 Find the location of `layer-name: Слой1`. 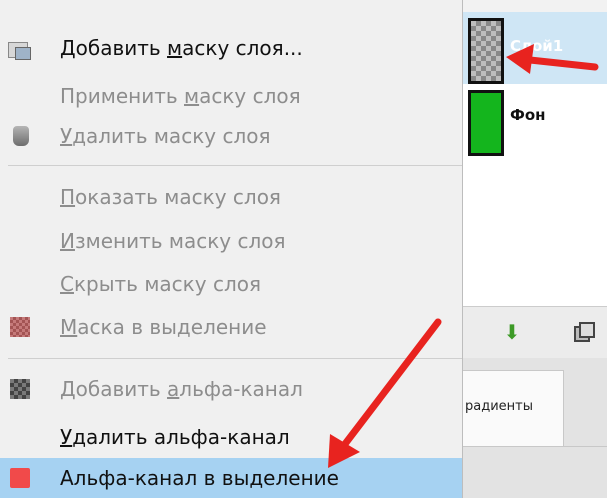

layer-name: Слой1 is located at coordinates (537, 46).